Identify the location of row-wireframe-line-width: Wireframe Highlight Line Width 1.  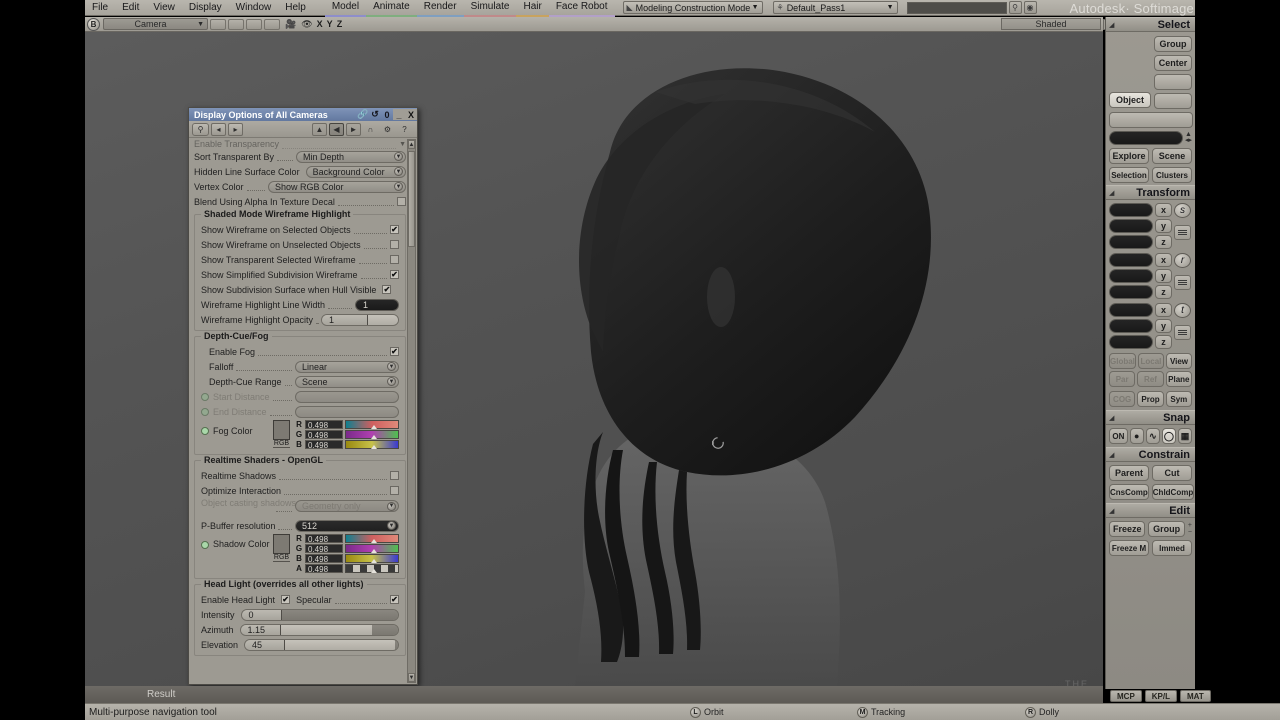
(300, 304).